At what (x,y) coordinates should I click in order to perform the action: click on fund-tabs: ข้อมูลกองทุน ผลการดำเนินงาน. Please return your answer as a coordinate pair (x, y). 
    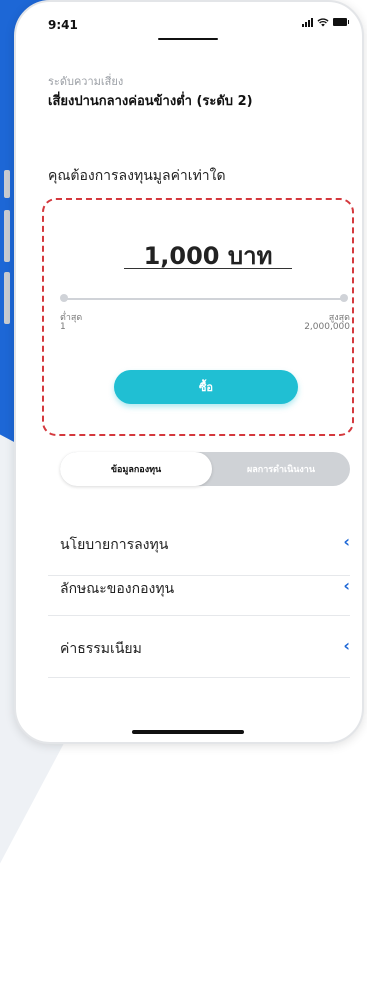
    Looking at the image, I should click on (205, 469).